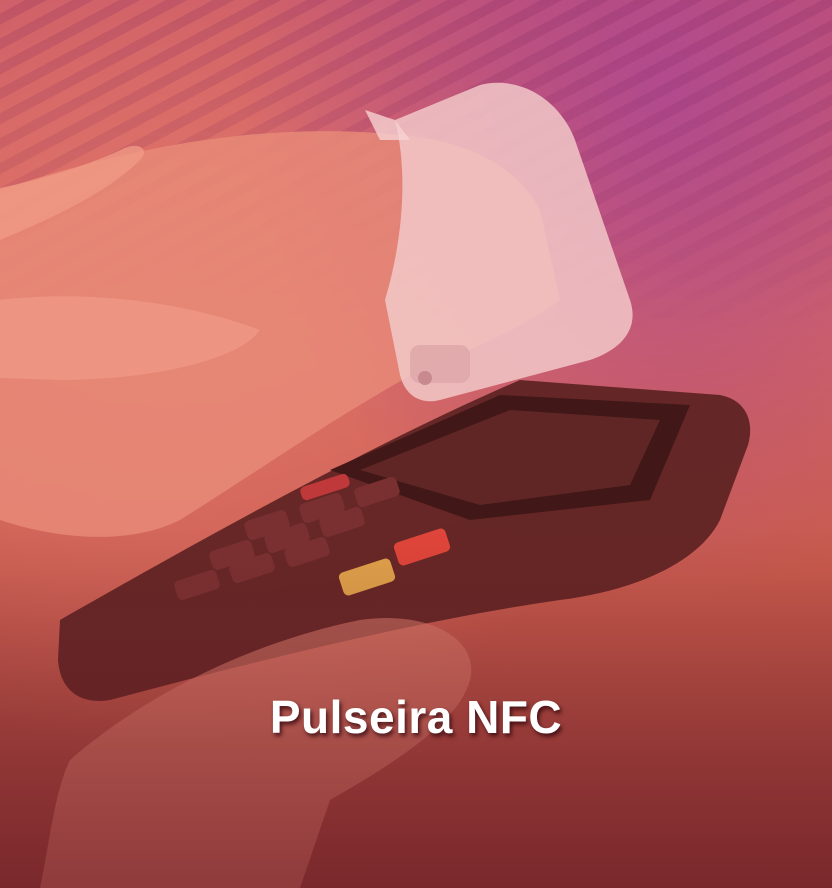 Image resolution: width=832 pixels, height=888 pixels. Describe the element at coordinates (416, 717) in the screenshot. I see `page-title: Pulseira NFC` at that location.